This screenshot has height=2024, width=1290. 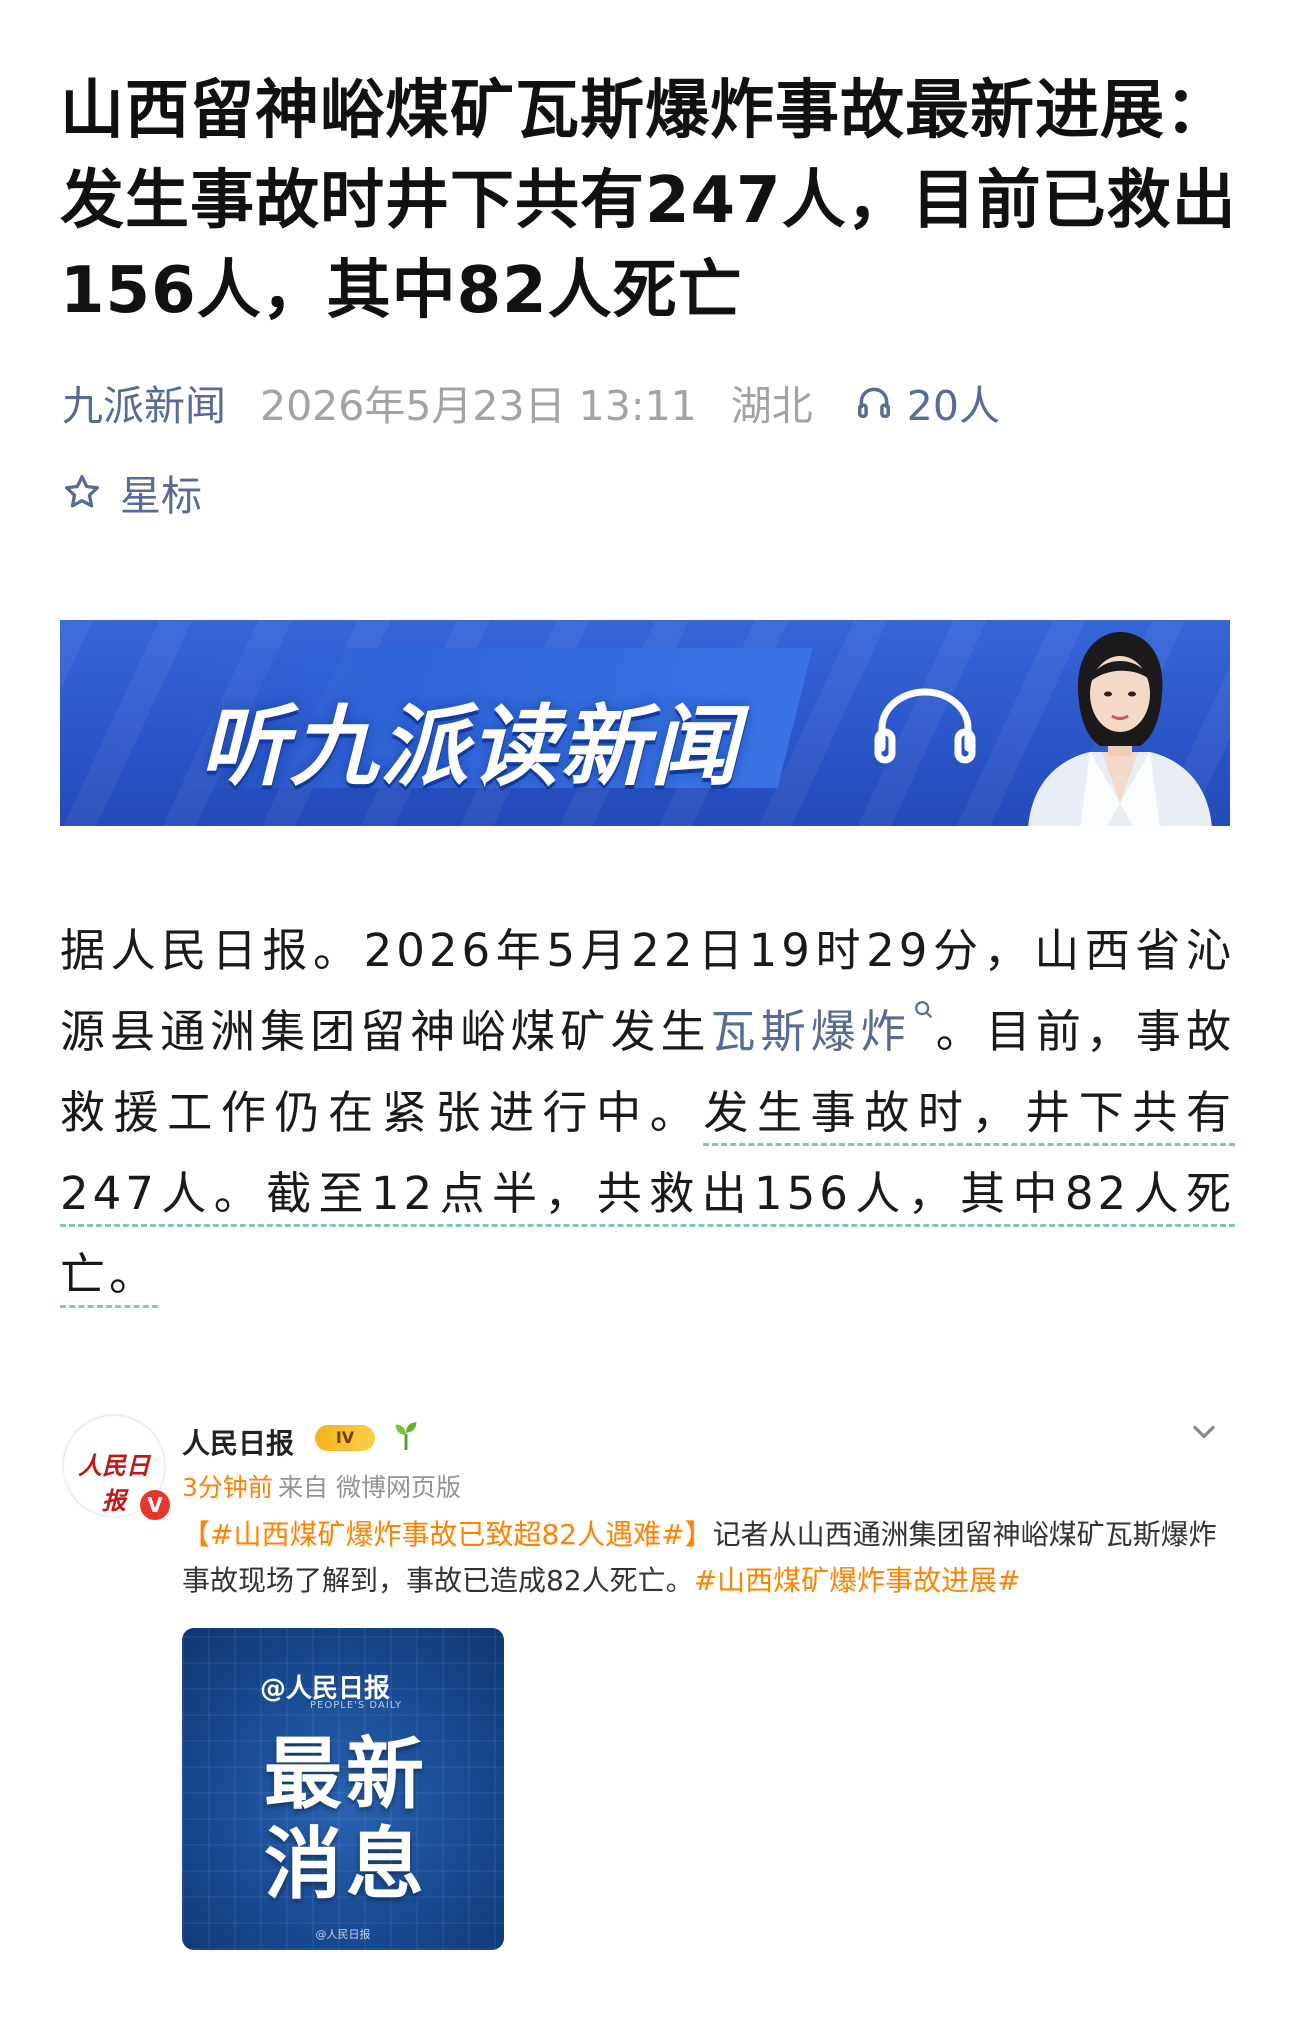 What do you see at coordinates (1204, 1432) in the screenshot?
I see `chevron-down-icon` at bounding box center [1204, 1432].